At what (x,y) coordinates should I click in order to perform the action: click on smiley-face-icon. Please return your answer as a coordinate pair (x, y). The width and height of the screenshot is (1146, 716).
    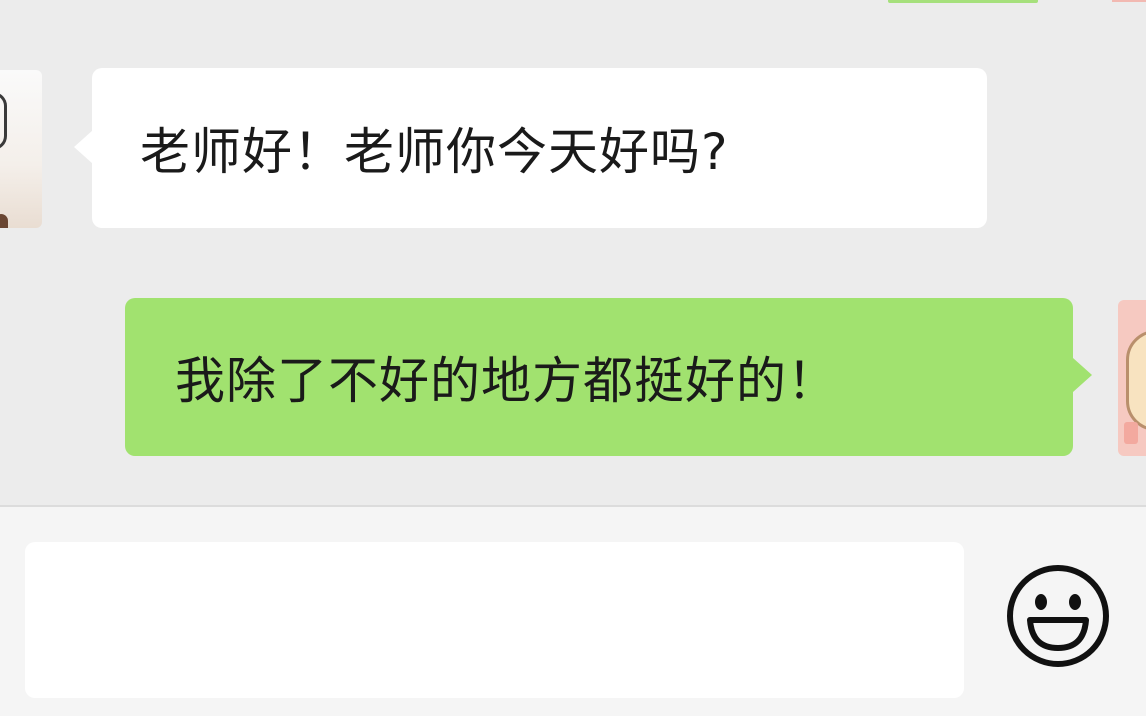
    Looking at the image, I should click on (1058, 616).